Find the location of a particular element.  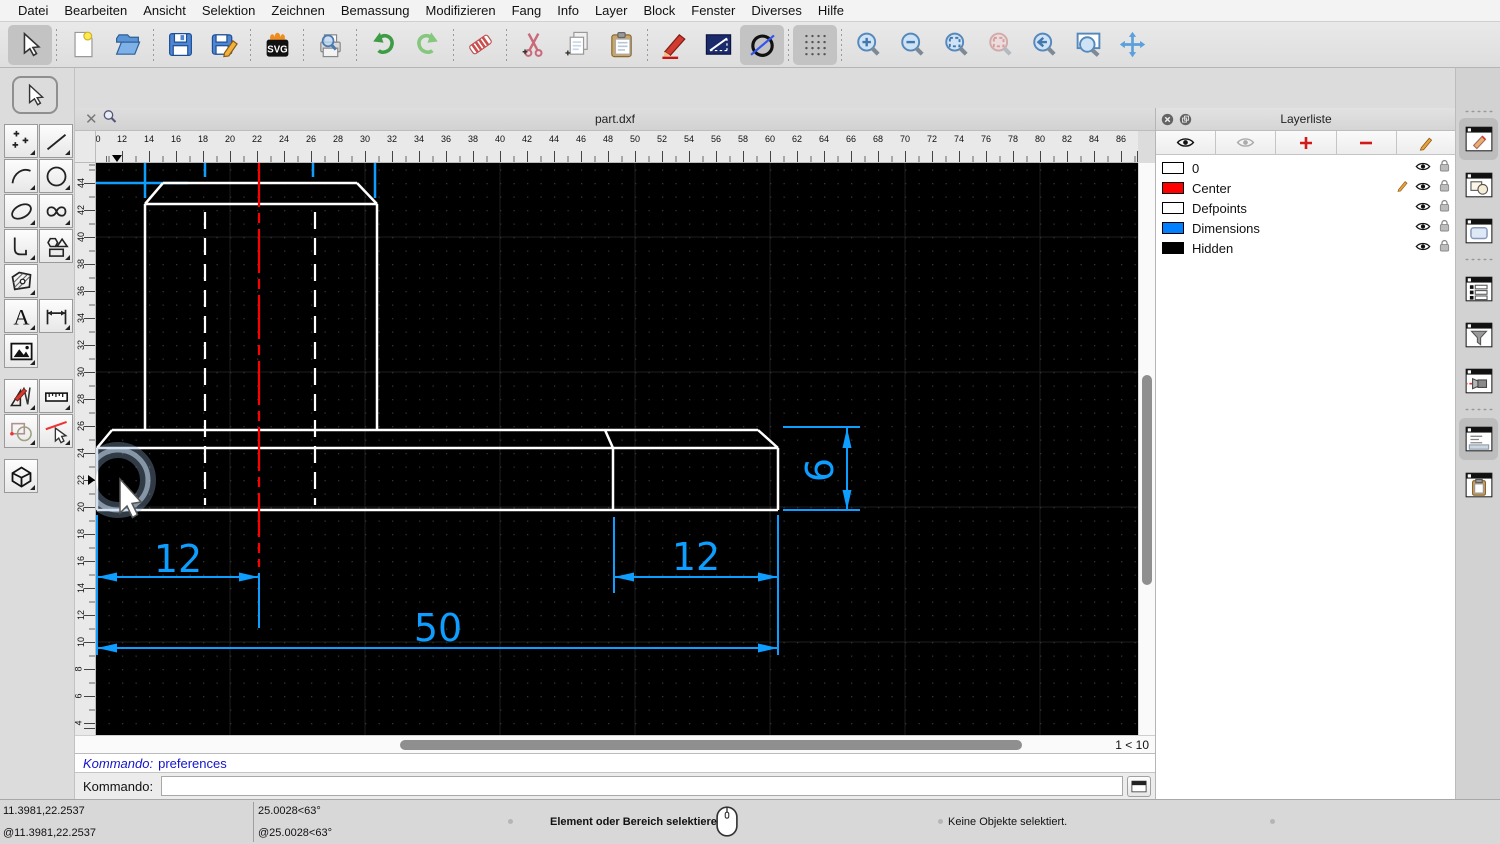

command-line-panel-button is located at coordinates (1478, 439).